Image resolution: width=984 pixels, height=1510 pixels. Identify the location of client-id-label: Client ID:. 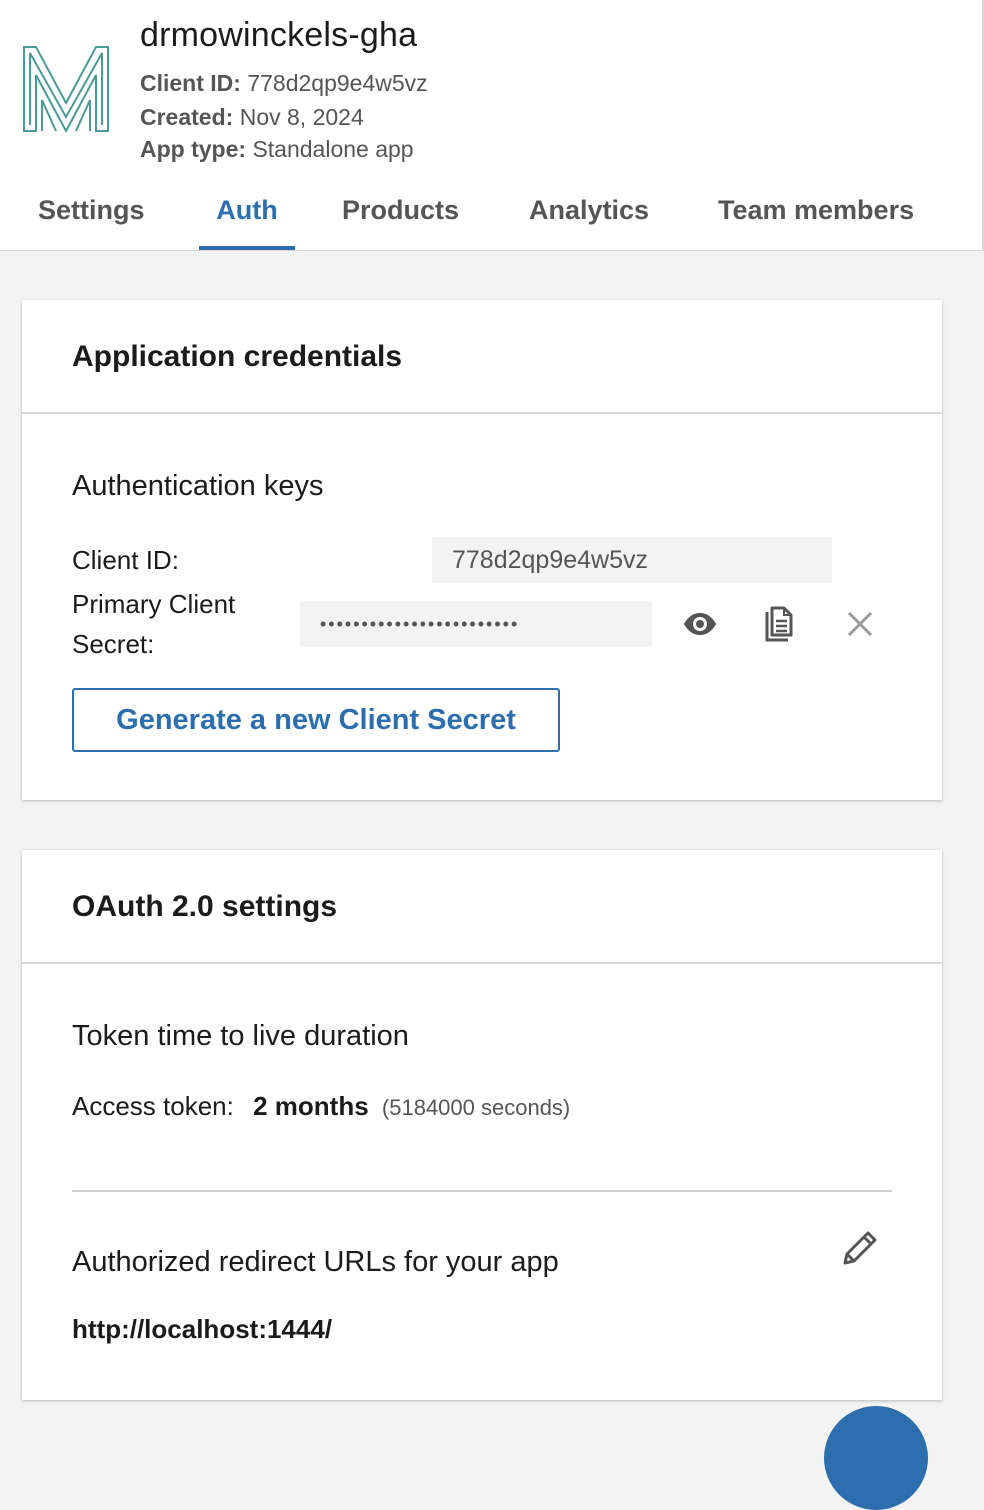
(125, 560).